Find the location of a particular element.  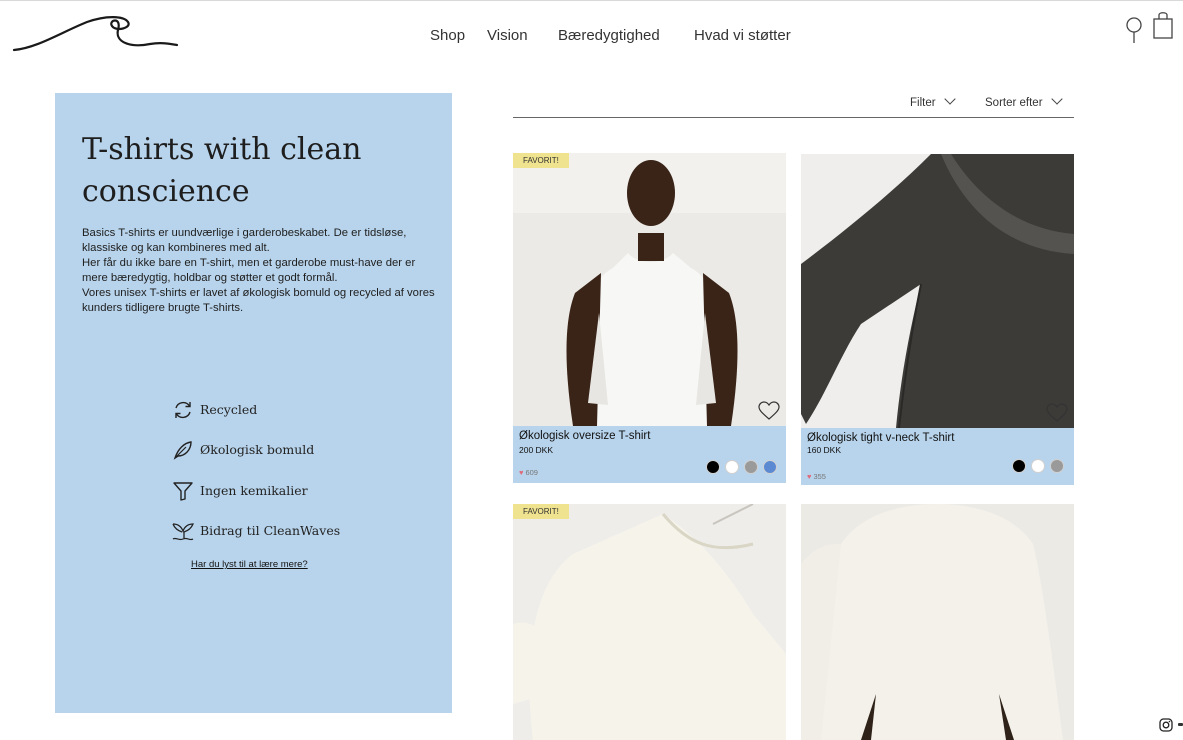

feature-clean-waves: Bidrag til CleanWaves is located at coordinates (282, 532).